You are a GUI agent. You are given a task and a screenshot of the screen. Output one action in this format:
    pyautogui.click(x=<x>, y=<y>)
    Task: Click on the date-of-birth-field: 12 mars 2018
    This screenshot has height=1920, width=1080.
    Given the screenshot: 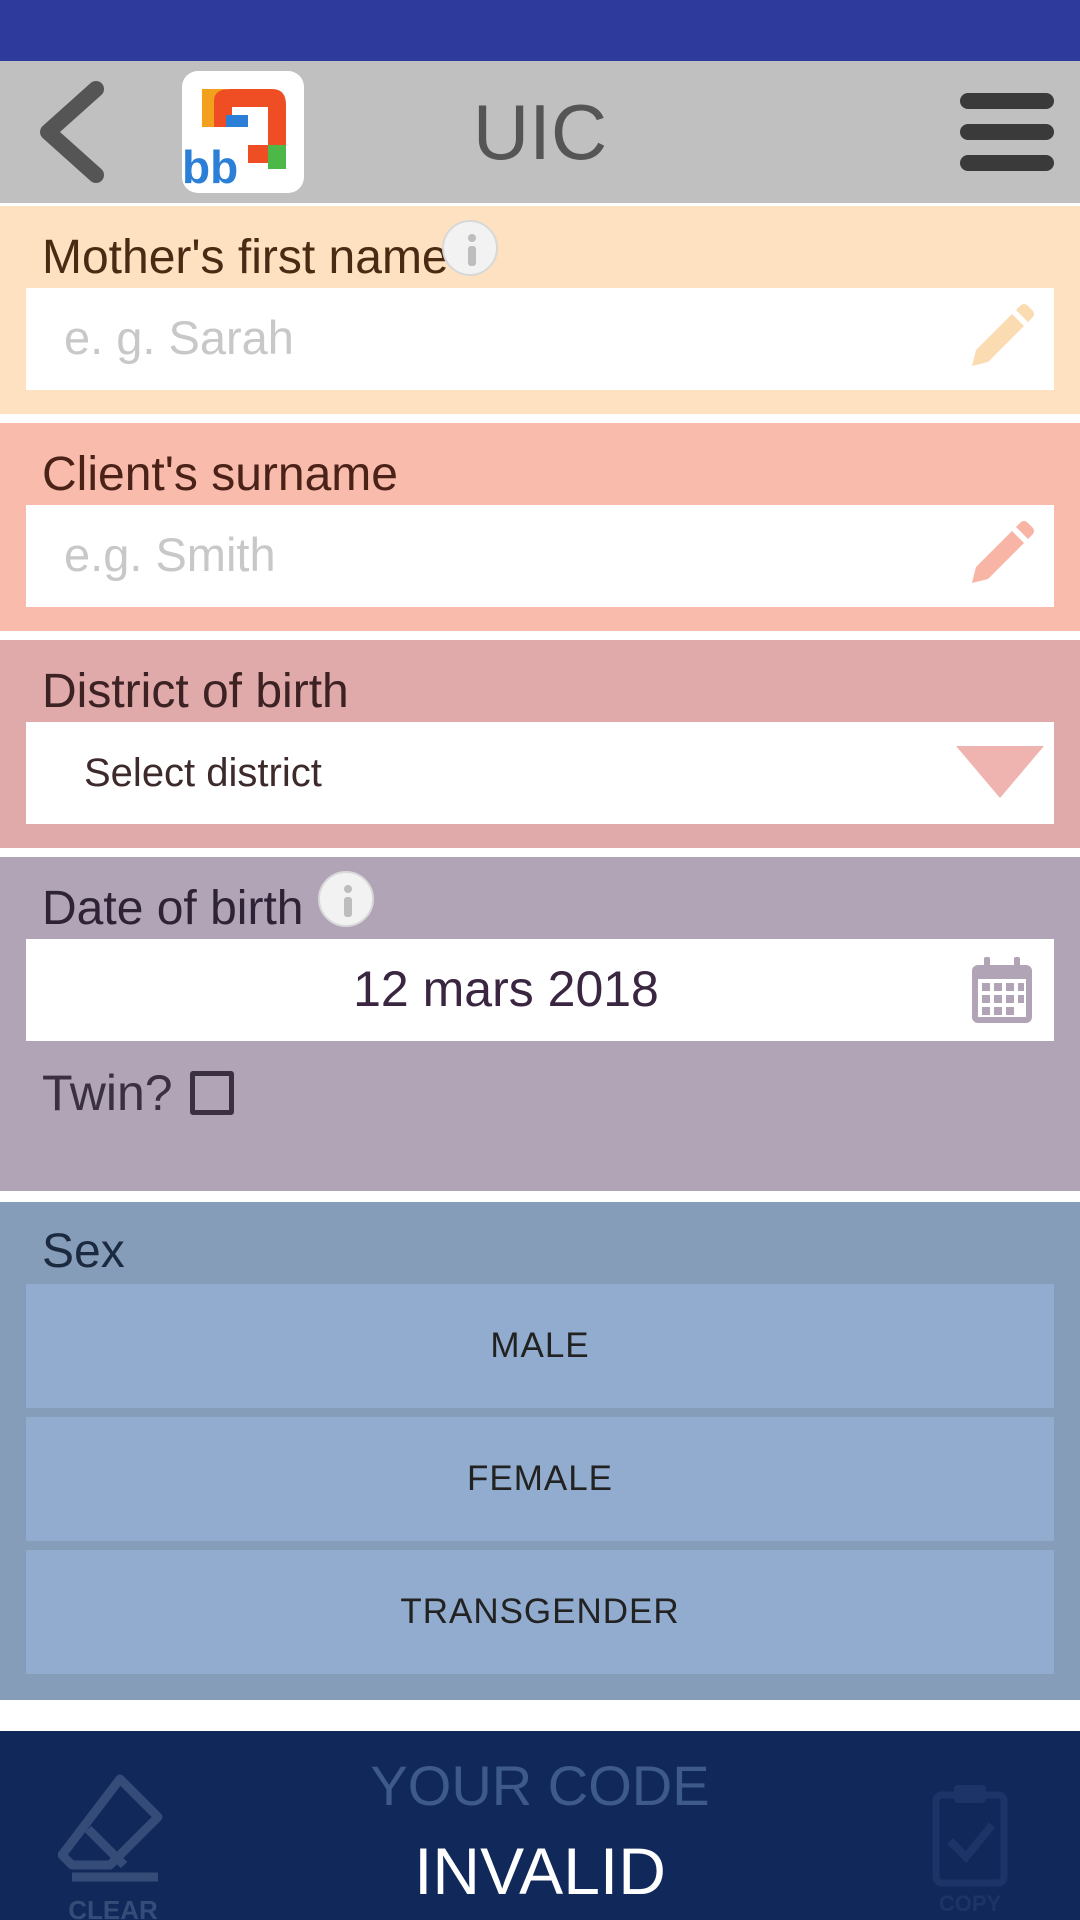 What is the action you would take?
    pyautogui.click(x=540, y=990)
    